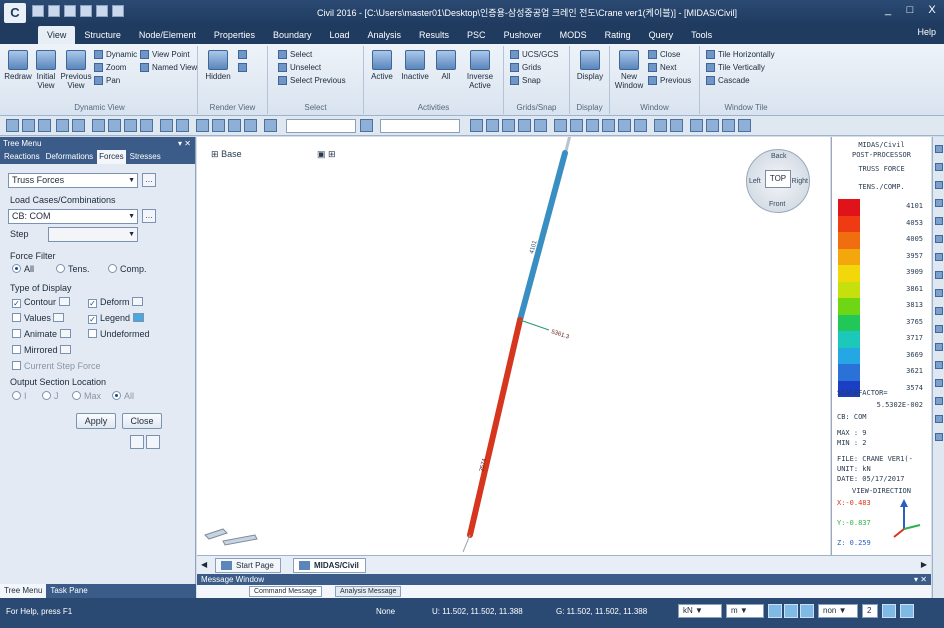  I want to click on side-tool-1-icon, so click(939, 149).